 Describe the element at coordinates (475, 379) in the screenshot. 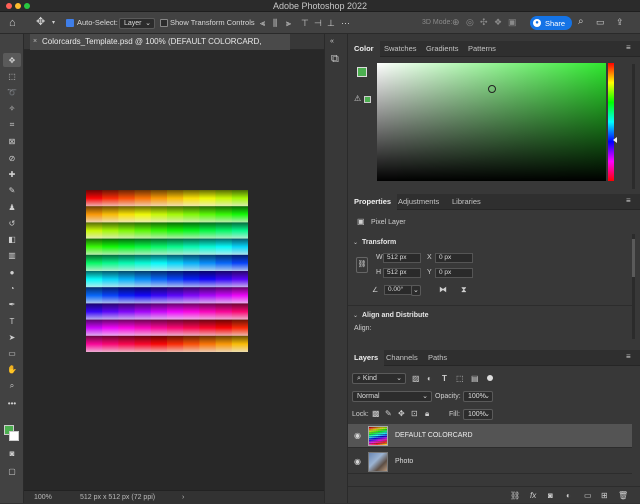

I see `filter-smart-object-icon: ▤` at that location.